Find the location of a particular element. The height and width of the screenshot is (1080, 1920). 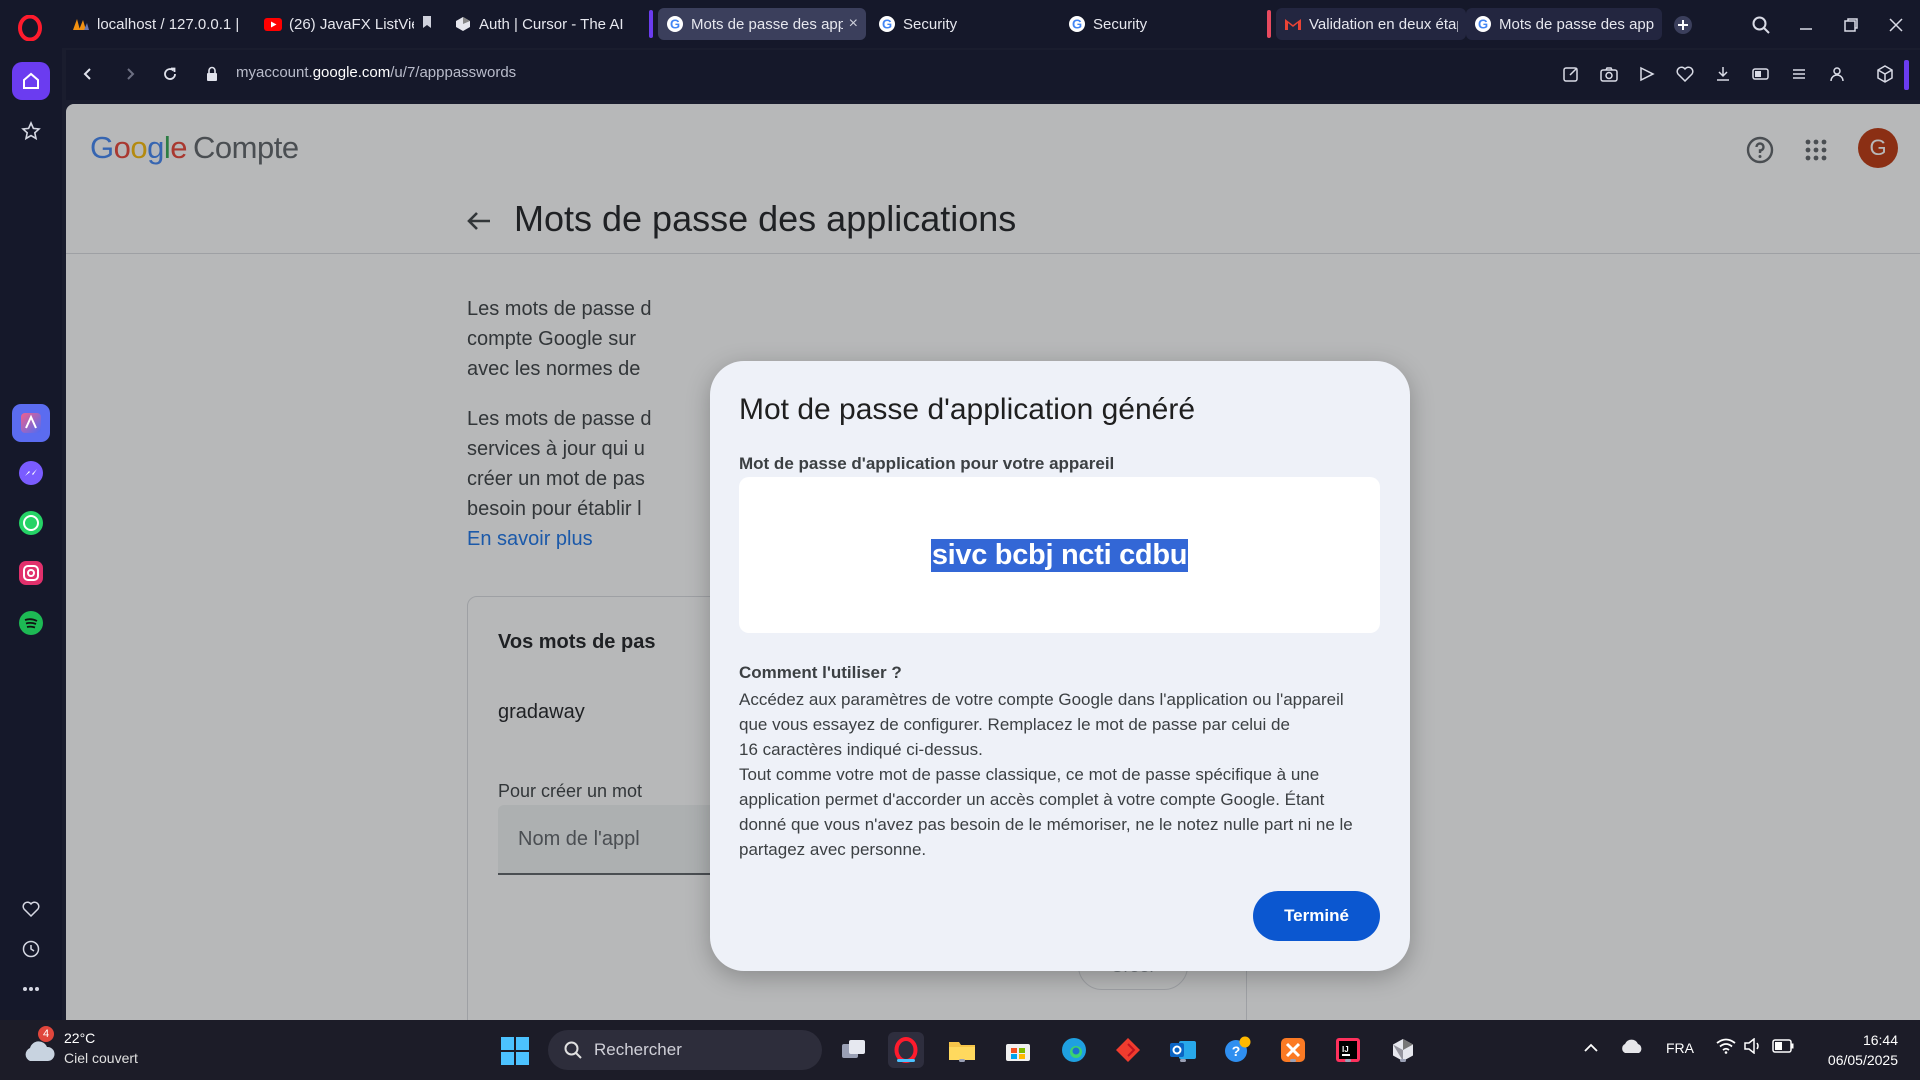

taskbar-search: Rechercher is located at coordinates (685, 1050).